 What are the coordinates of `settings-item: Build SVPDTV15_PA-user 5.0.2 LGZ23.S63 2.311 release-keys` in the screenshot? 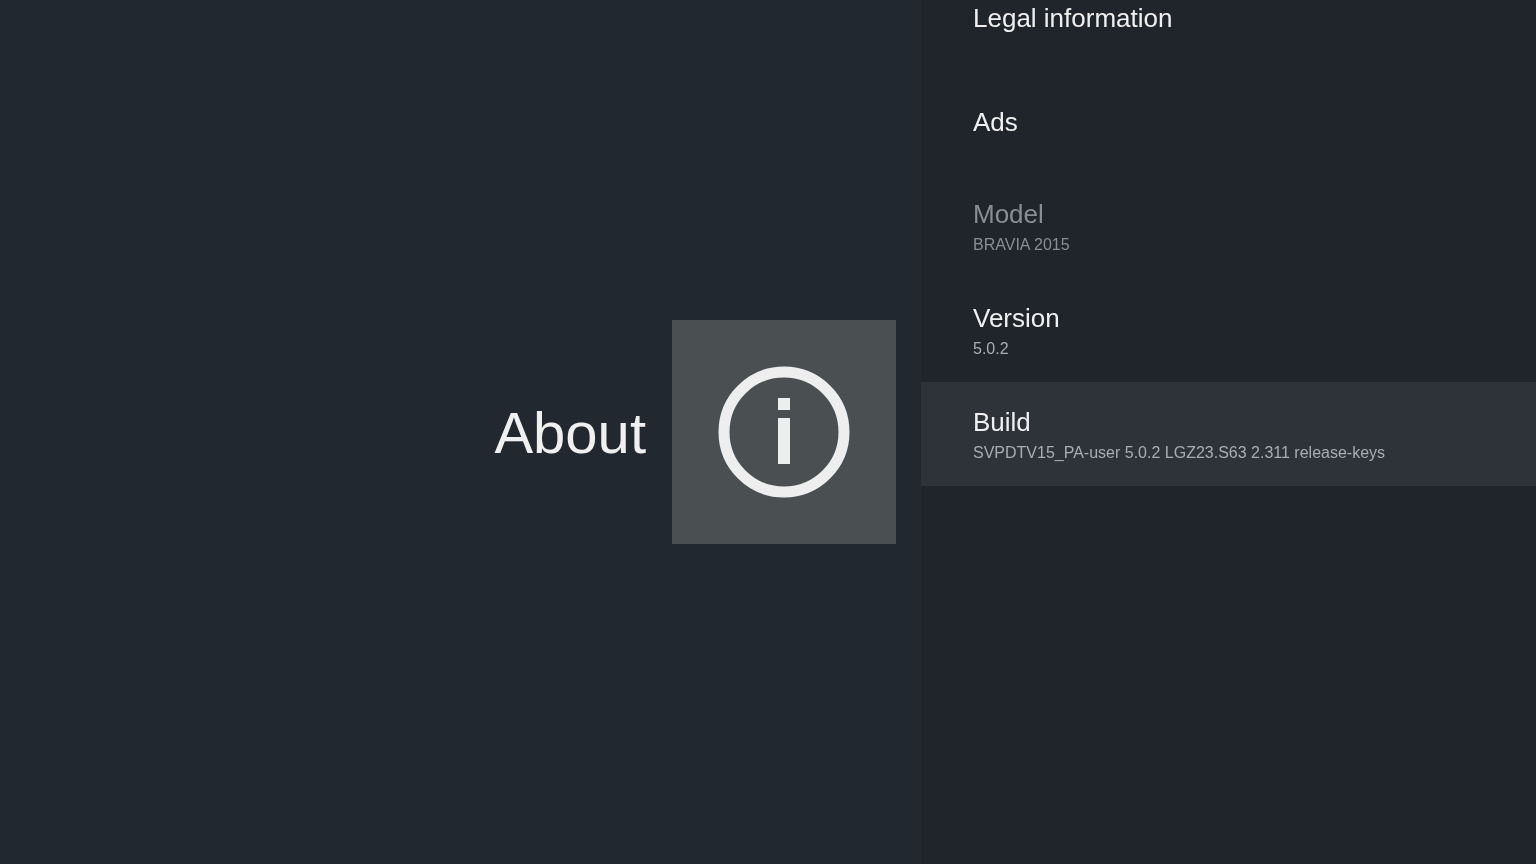 It's located at (1228, 434).